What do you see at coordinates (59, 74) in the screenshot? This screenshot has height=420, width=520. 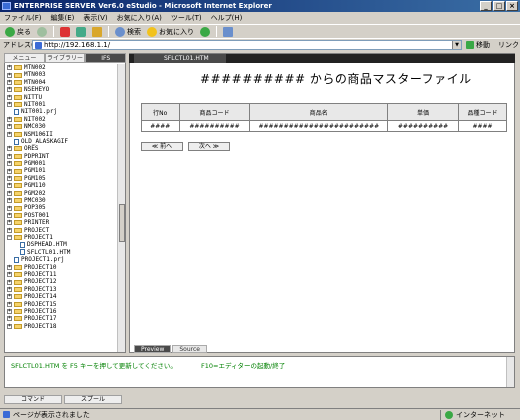 I see `tree-item: + MTN003` at bounding box center [59, 74].